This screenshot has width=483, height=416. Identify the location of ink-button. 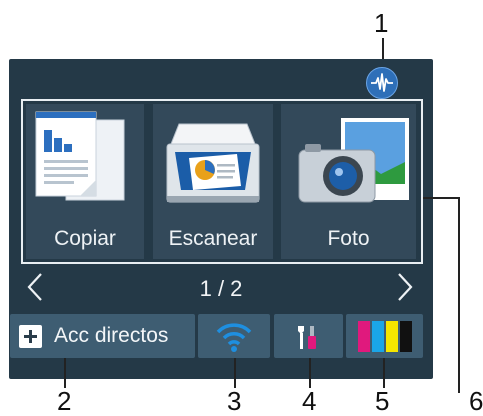
(384, 336).